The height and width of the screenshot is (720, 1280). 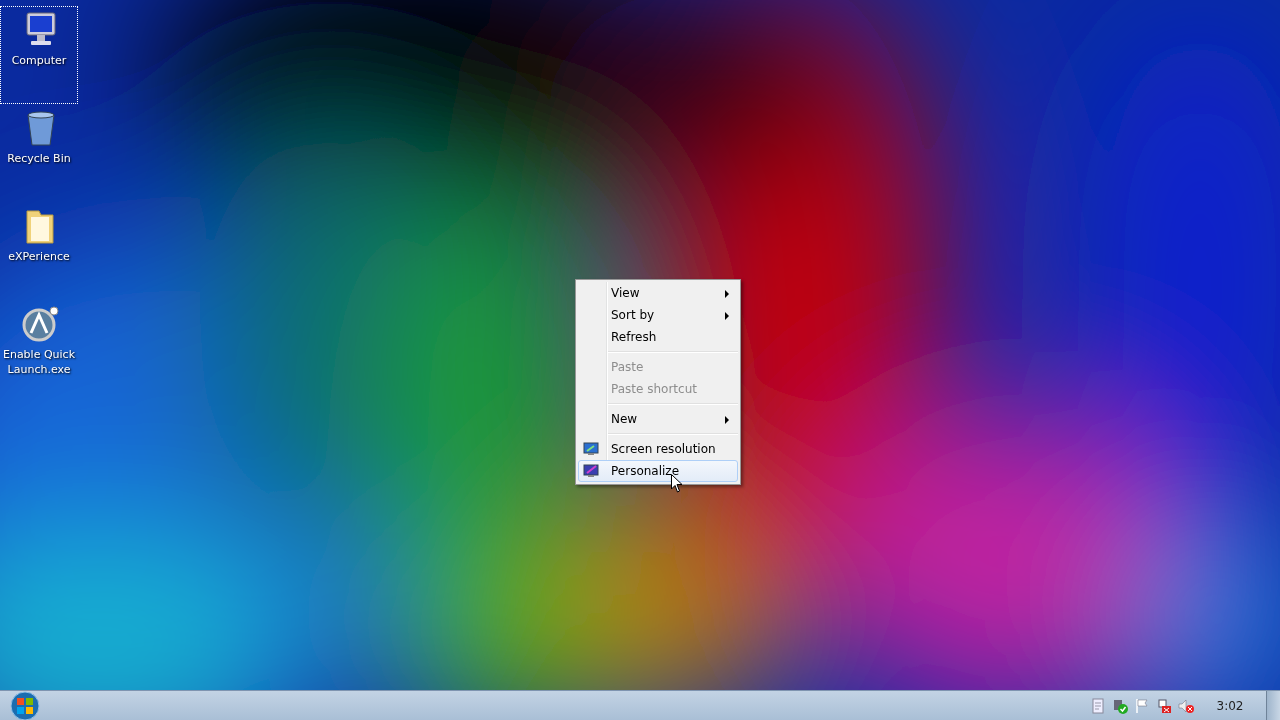 What do you see at coordinates (1120, 705) in the screenshot?
I see `check-badge-icon` at bounding box center [1120, 705].